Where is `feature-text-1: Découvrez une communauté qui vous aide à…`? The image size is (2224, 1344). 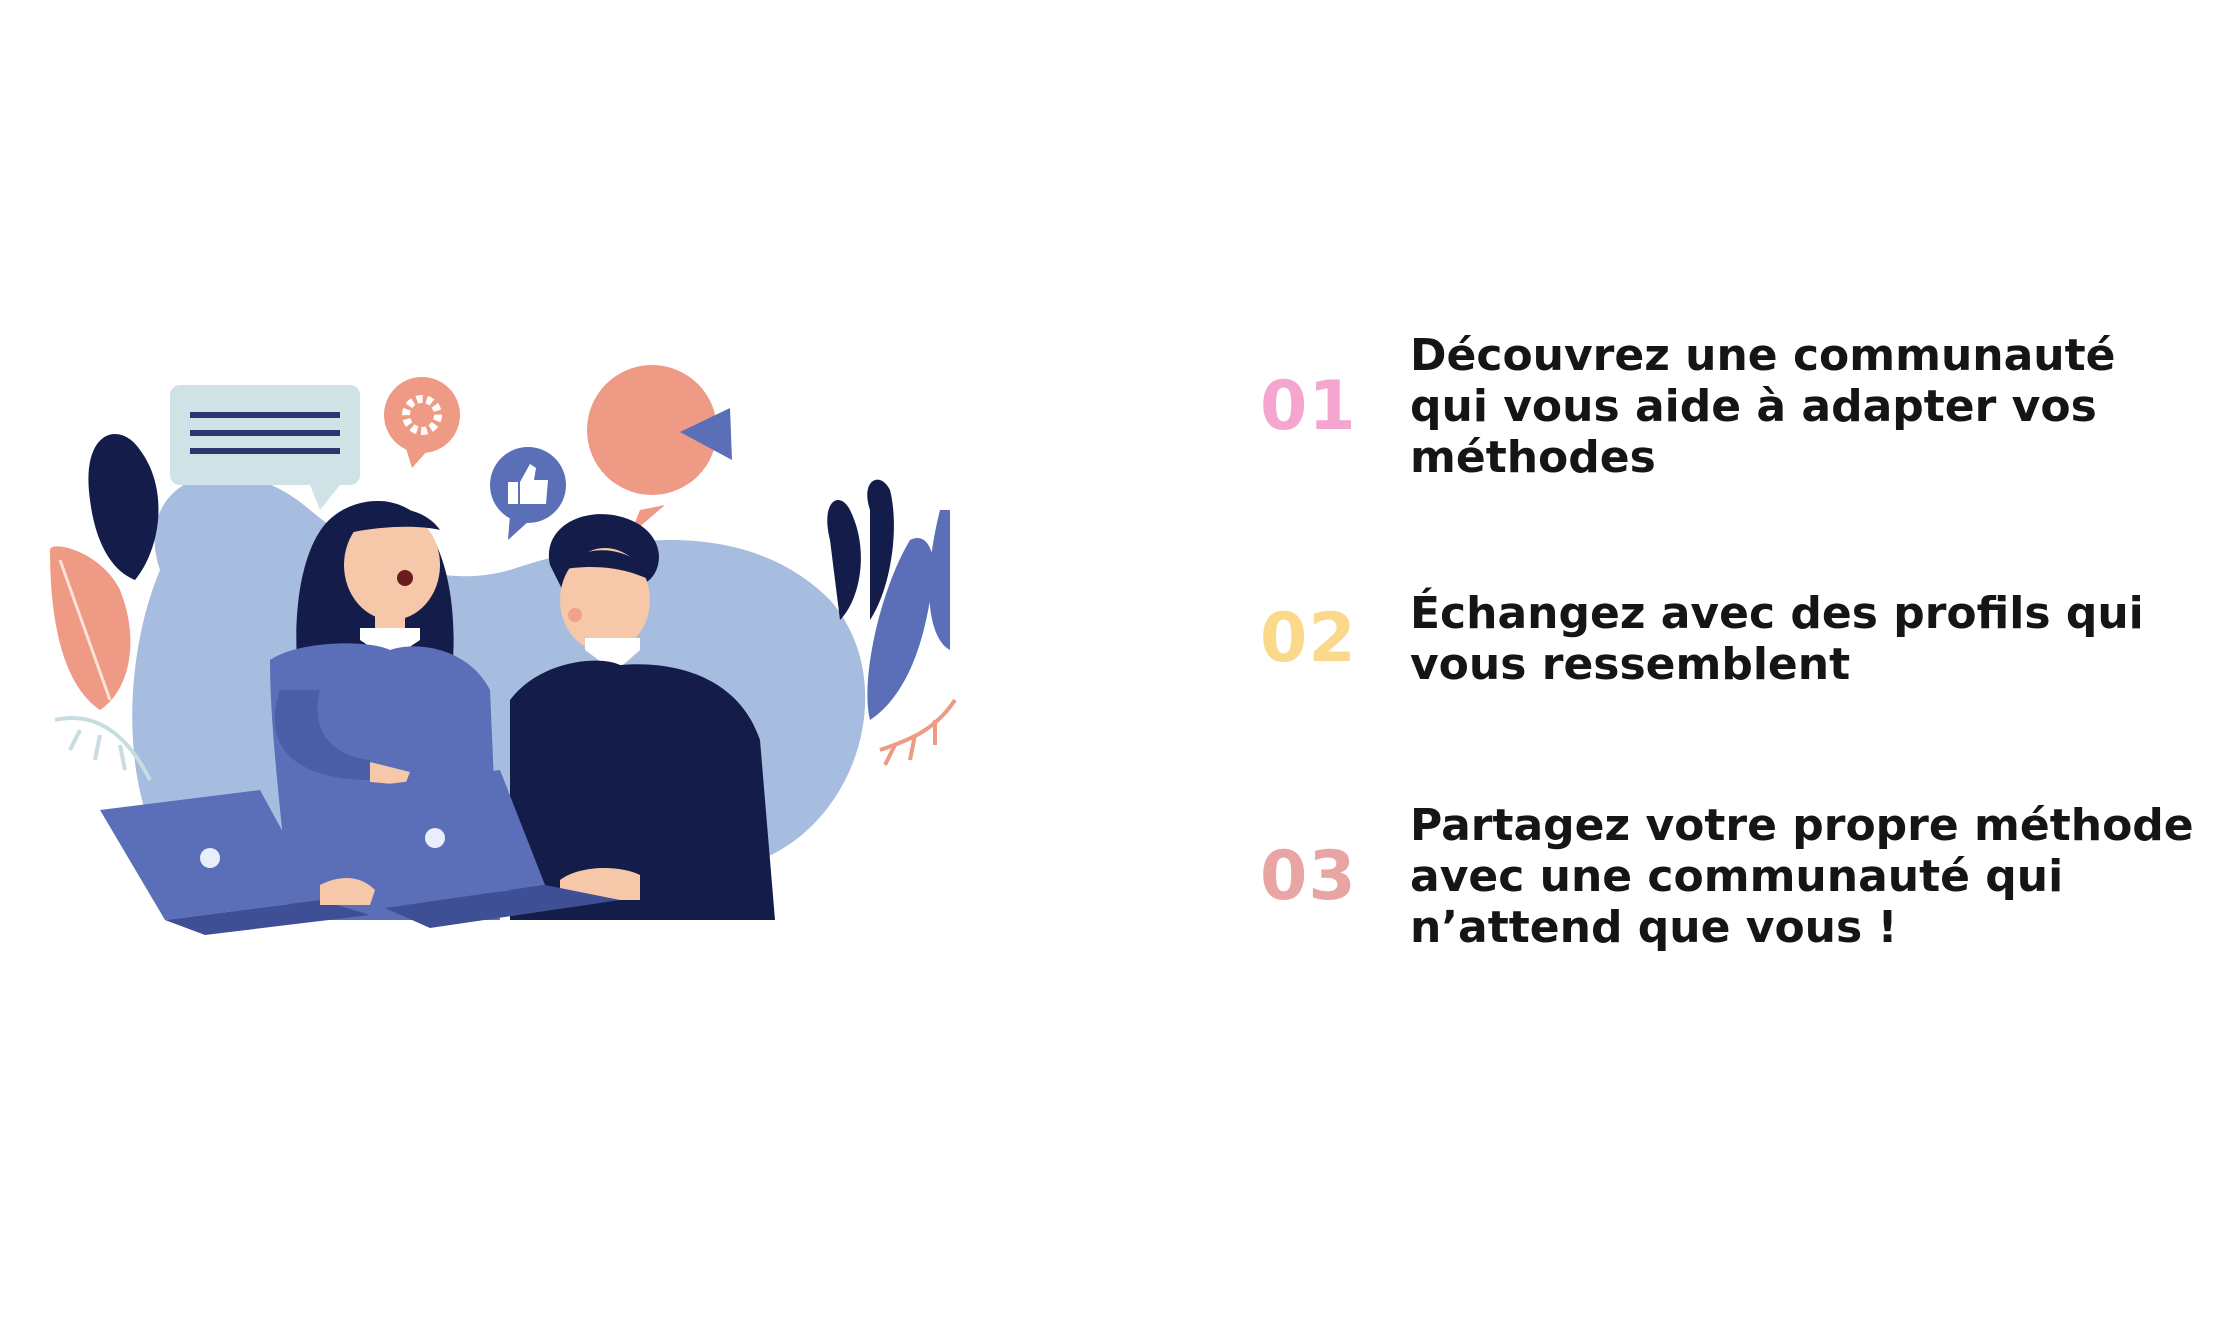 feature-text-1: Découvrez une communauté qui vous aide à… is located at coordinates (1763, 406).